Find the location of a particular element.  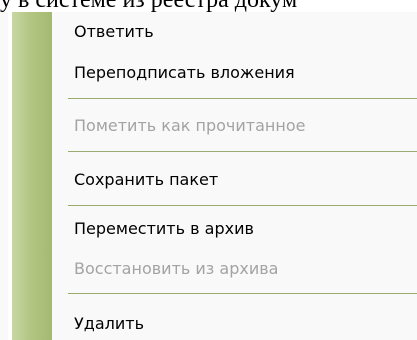

menu-item-move-to-archive: Переместить в архив is located at coordinates (164, 229).